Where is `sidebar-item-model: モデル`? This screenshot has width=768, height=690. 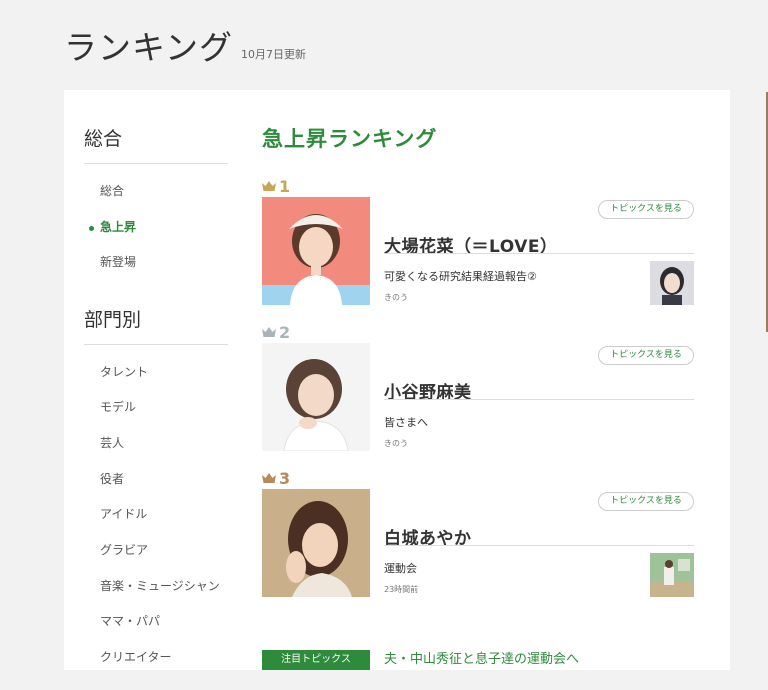 sidebar-item-model: モデル is located at coordinates (156, 408).